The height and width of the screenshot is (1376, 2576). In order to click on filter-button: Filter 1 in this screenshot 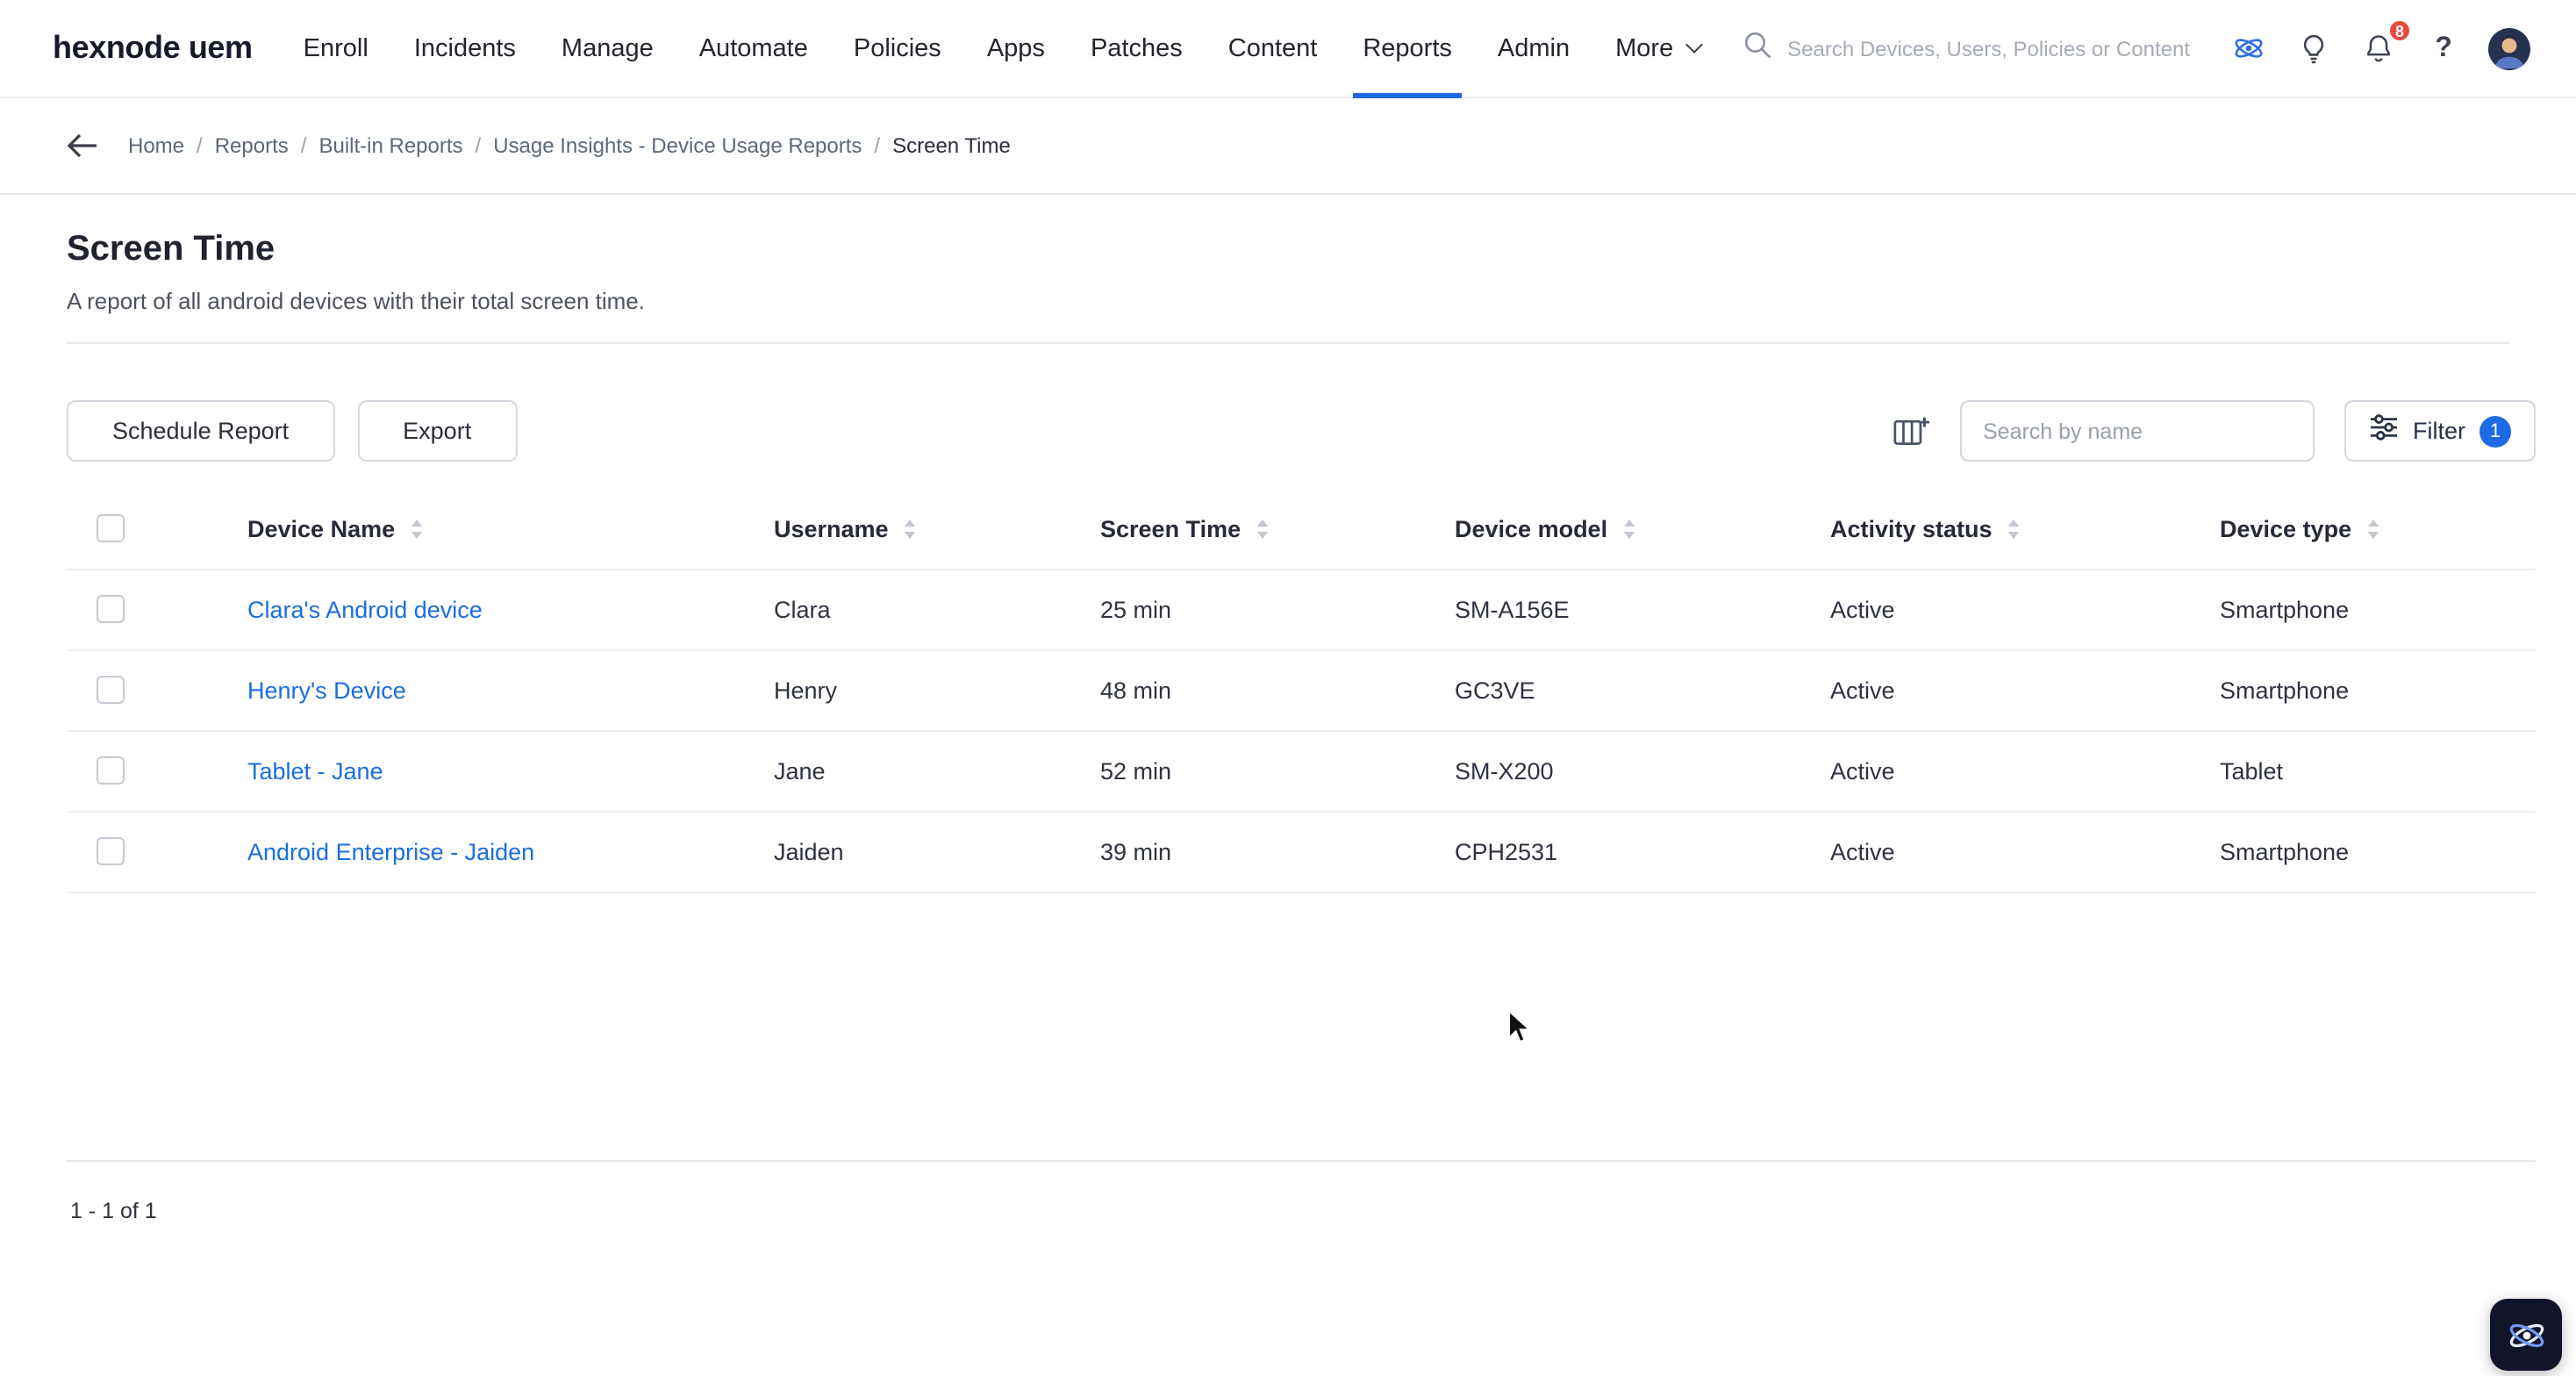, I will do `click(2440, 431)`.